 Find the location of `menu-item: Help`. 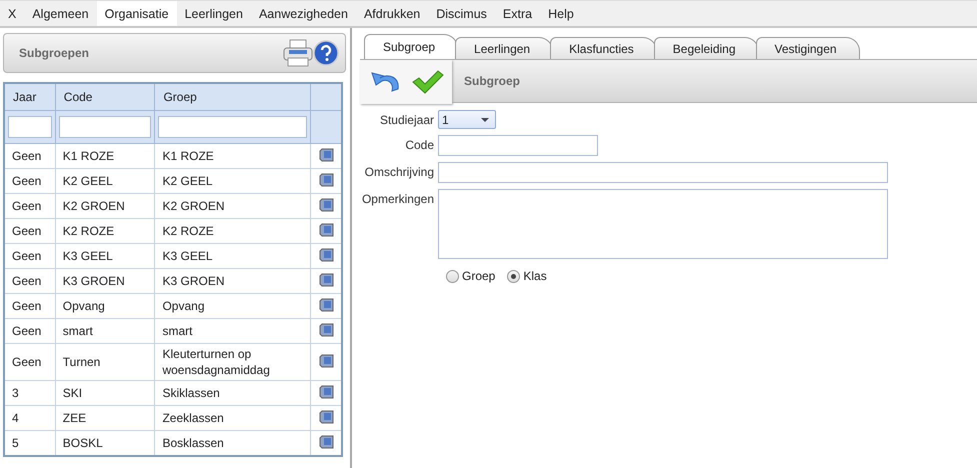

menu-item: Help is located at coordinates (561, 13).